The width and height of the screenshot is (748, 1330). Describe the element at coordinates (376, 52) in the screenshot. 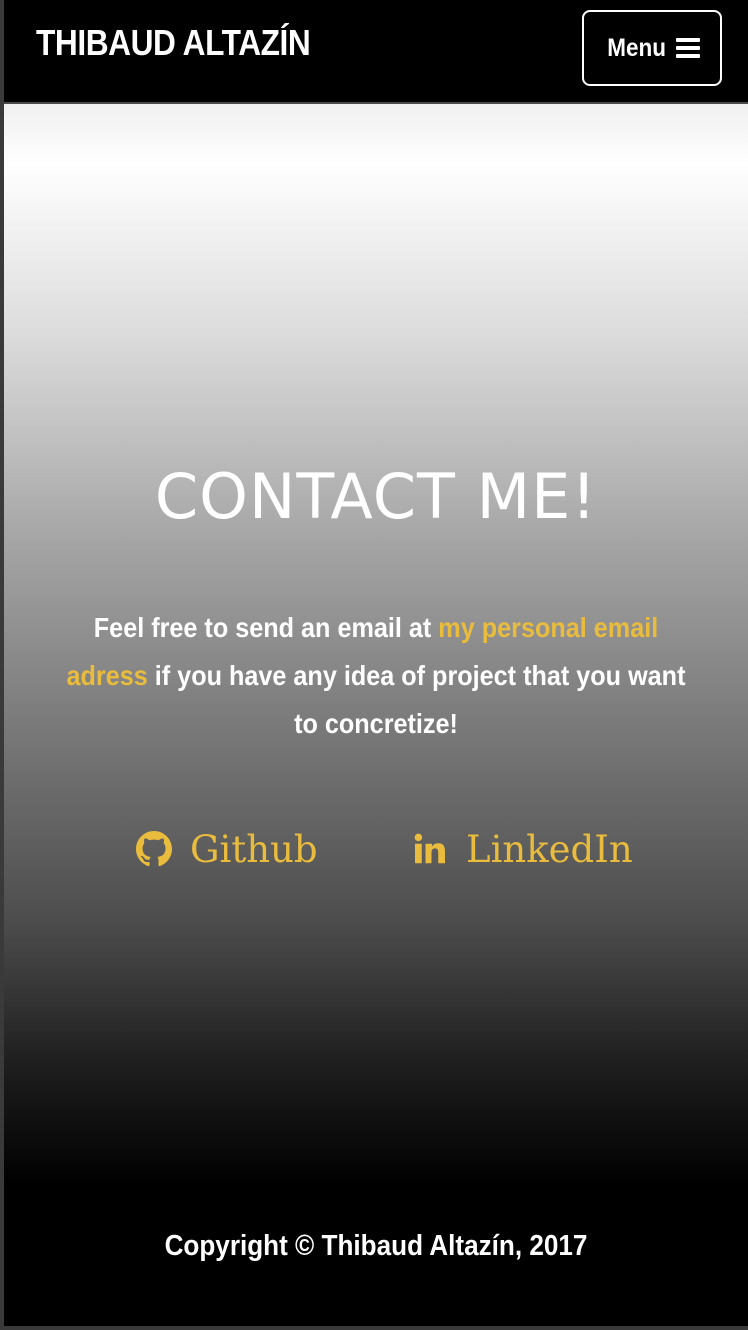

I see `navbar: THIBAUD ALTAZÍN Menu` at that location.